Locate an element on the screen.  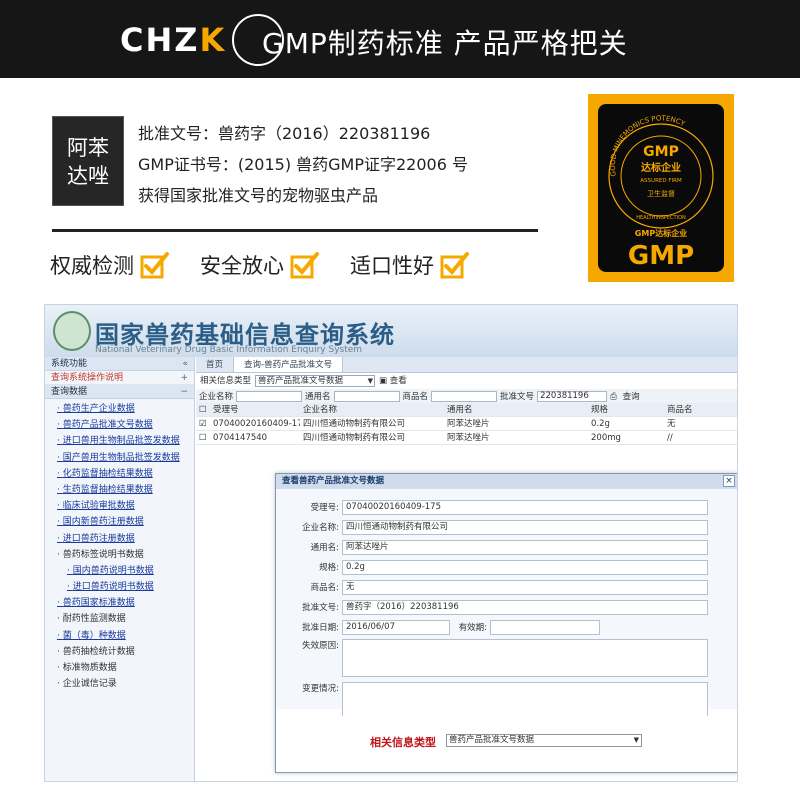
sidebar-item: · 临床试验审批数据 is located at coordinates (119, 506).